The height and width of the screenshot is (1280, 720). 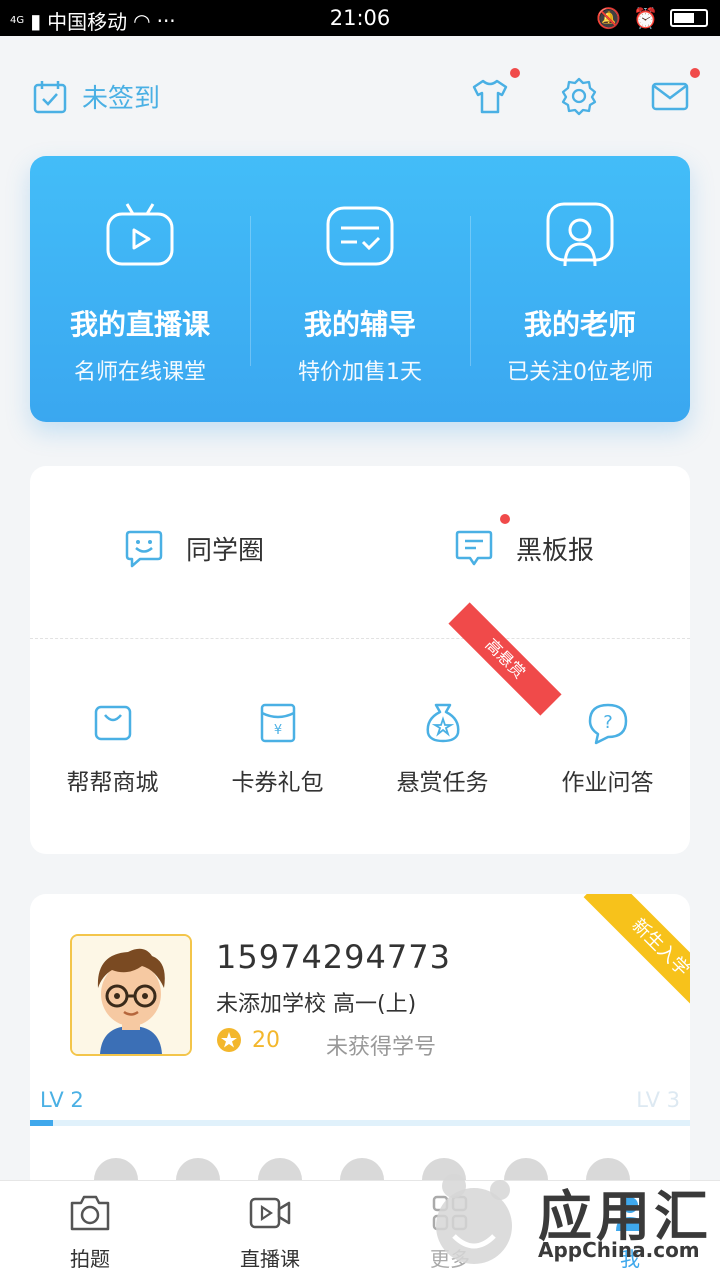 What do you see at coordinates (229, 1040) in the screenshot?
I see `star-coin-icon` at bounding box center [229, 1040].